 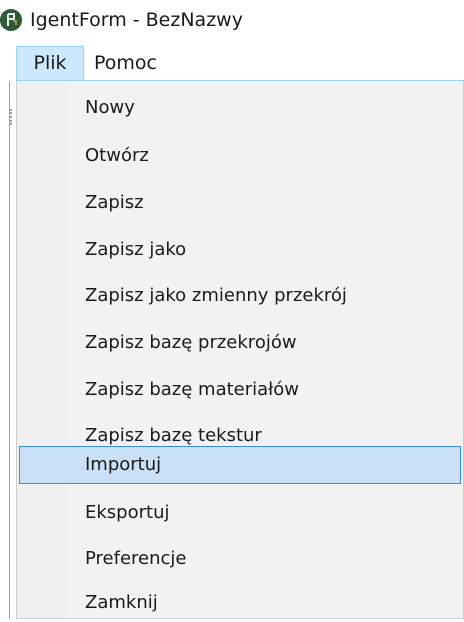 I want to click on menu-item-zapisz-jako-zmienny-przekroj: Zapisz jako zmienny przekrój, so click(x=240, y=296).